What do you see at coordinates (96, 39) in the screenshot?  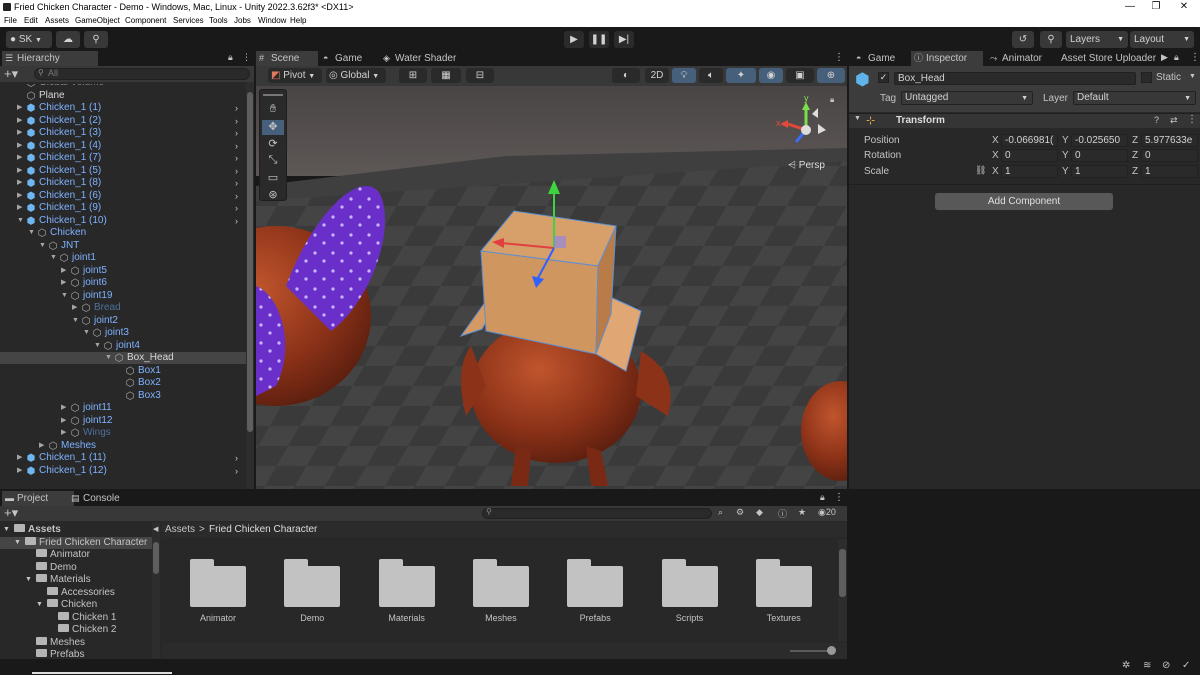 I see `version-control-button: ⚲` at bounding box center [96, 39].